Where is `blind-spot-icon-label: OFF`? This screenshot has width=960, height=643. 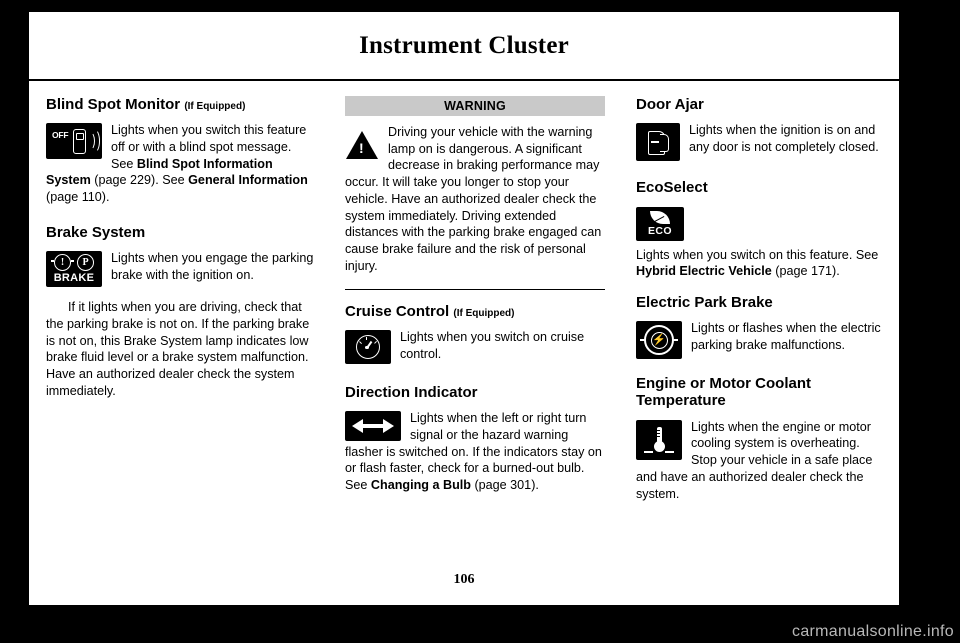 blind-spot-icon-label: OFF is located at coordinates (60, 135).